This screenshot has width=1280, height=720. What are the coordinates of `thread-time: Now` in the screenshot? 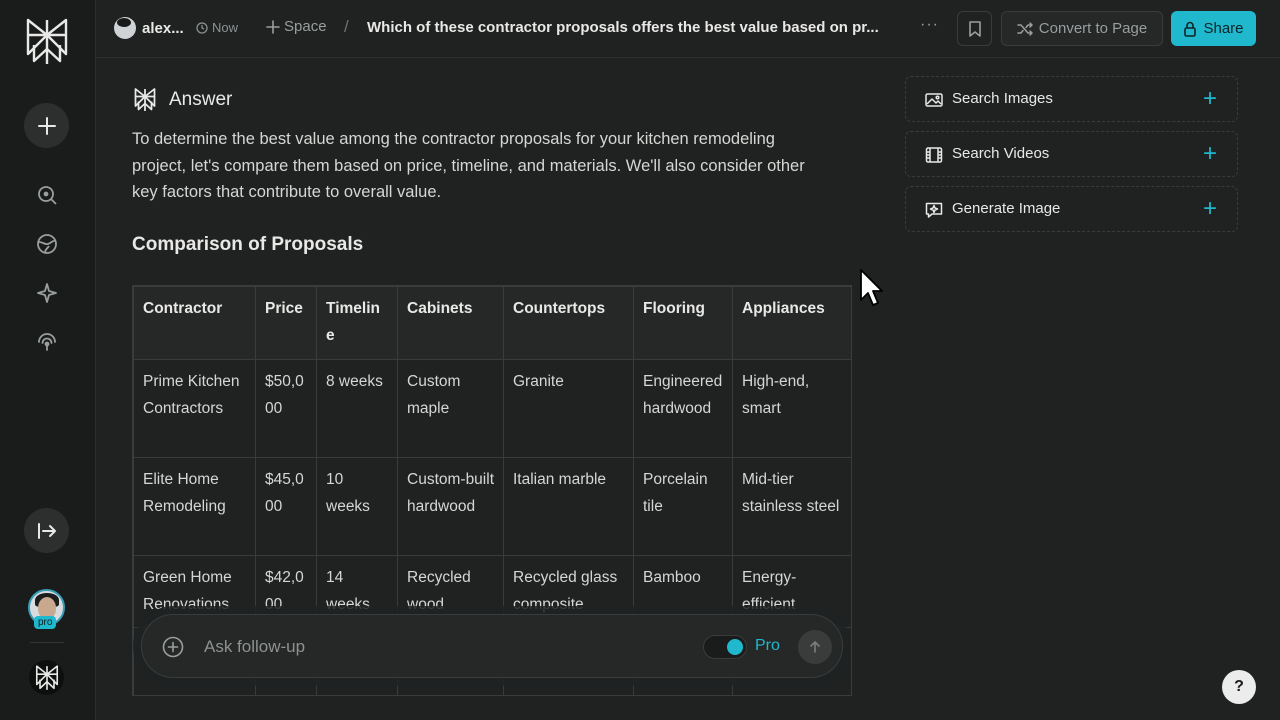 It's located at (217, 27).